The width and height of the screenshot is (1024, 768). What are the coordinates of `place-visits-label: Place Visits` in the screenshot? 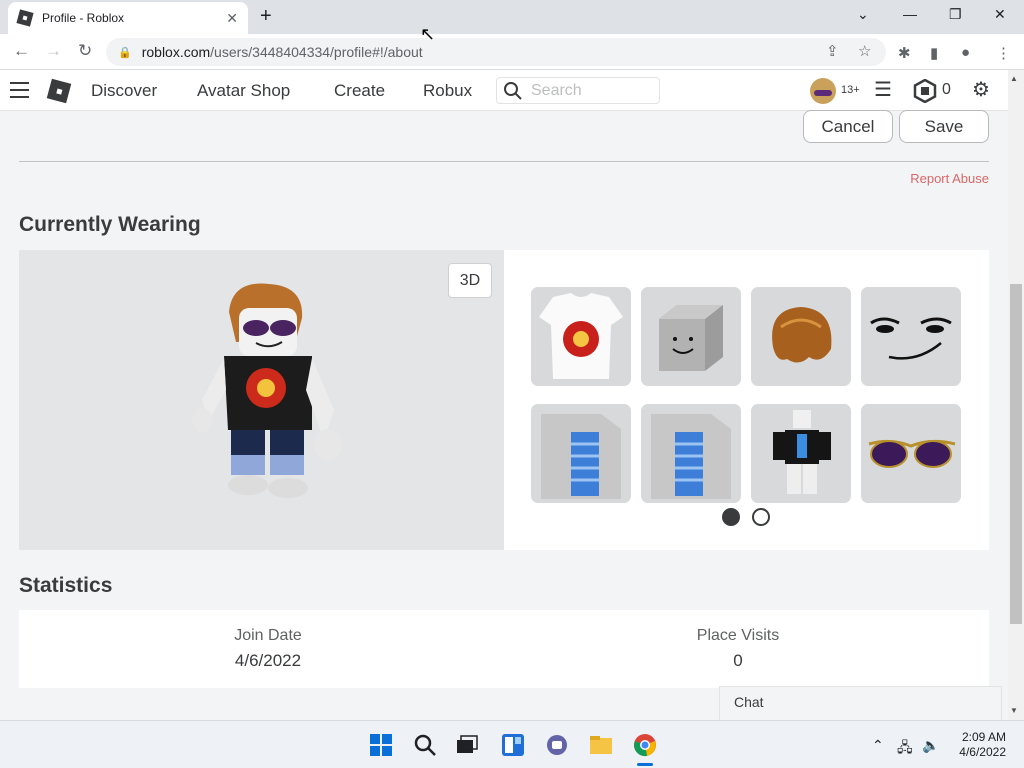 It's located at (738, 635).